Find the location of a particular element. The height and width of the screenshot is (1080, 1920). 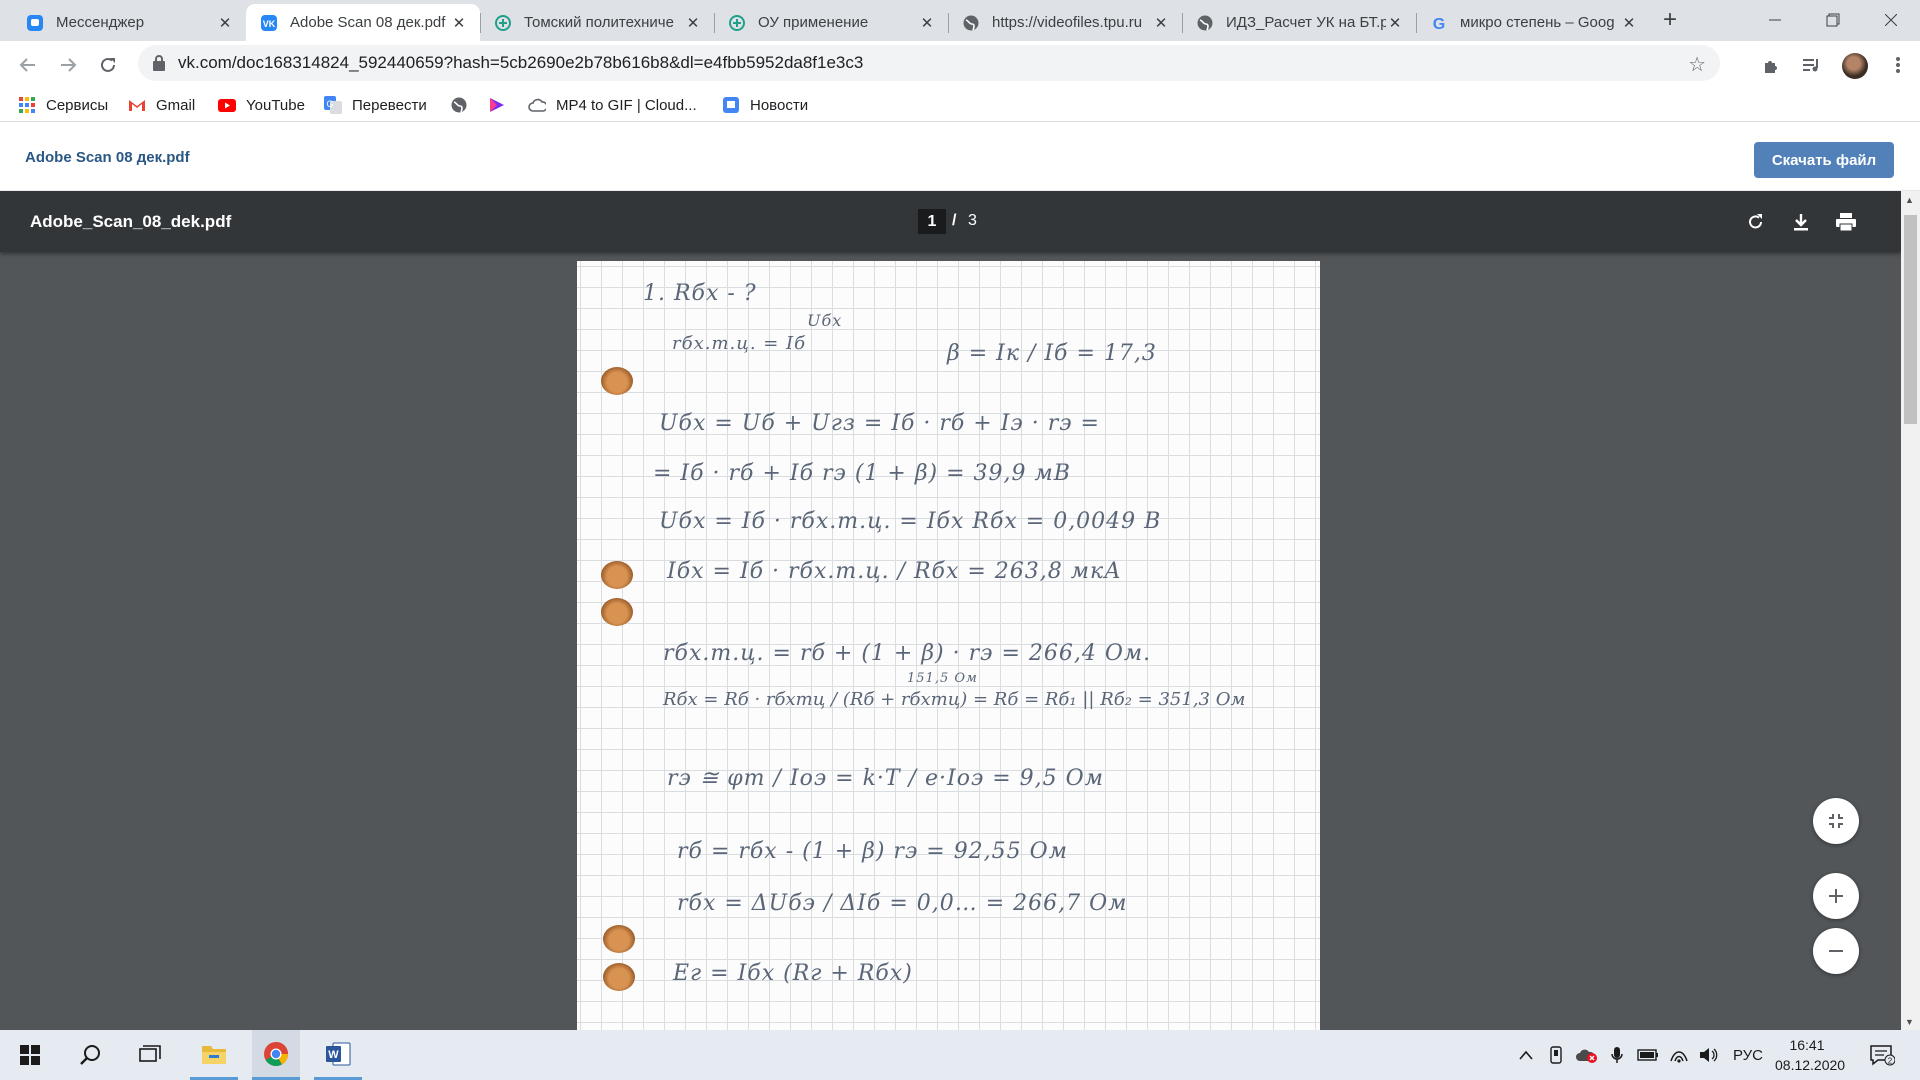

battery-icon is located at coordinates (1648, 1055).